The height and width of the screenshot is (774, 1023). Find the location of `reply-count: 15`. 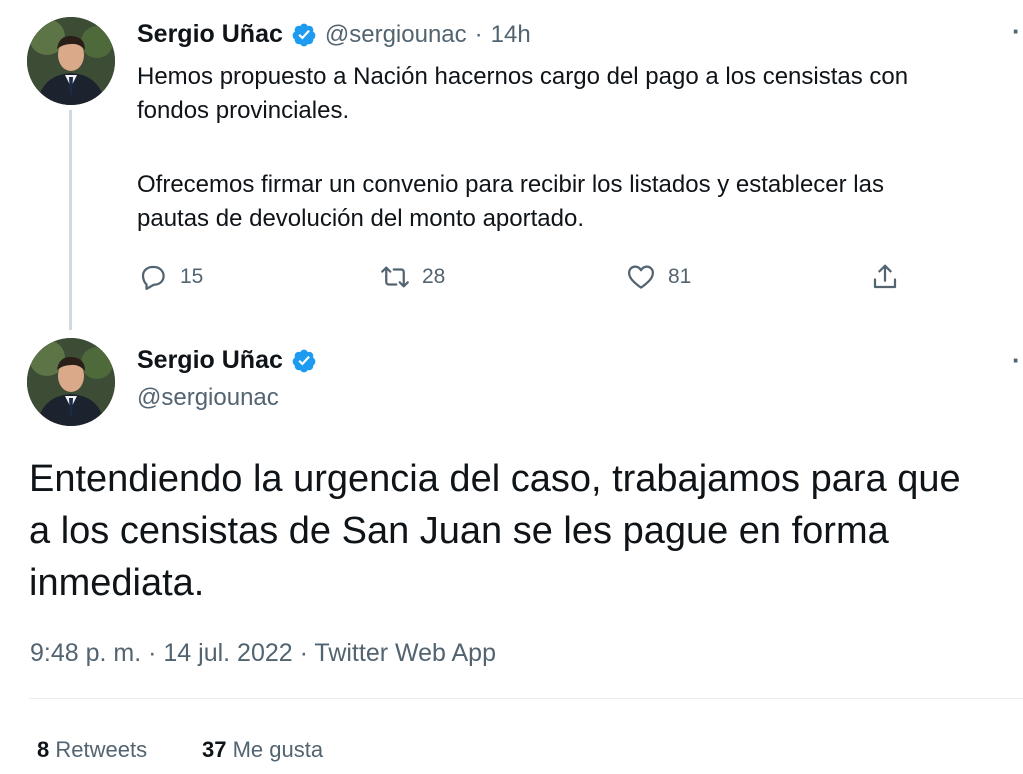

reply-count: 15 is located at coordinates (192, 276).